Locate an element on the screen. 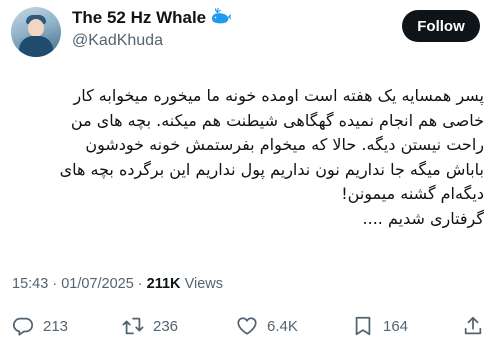  whale-icon is located at coordinates (221, 15).